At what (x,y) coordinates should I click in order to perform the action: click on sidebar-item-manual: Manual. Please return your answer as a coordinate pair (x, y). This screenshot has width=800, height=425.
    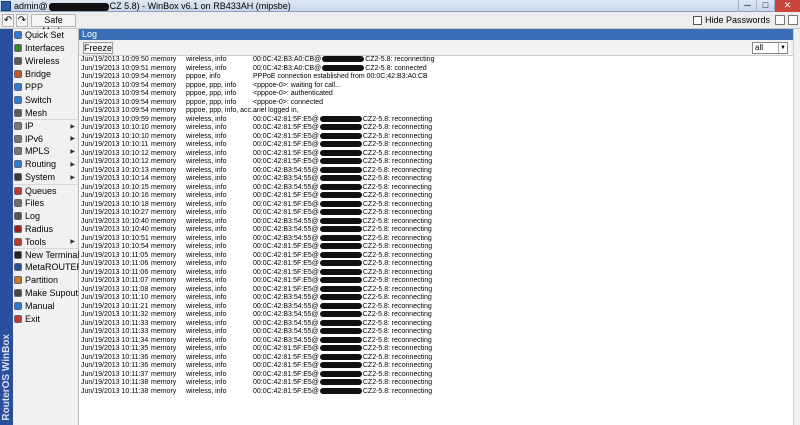
    Looking at the image, I should click on (45, 306).